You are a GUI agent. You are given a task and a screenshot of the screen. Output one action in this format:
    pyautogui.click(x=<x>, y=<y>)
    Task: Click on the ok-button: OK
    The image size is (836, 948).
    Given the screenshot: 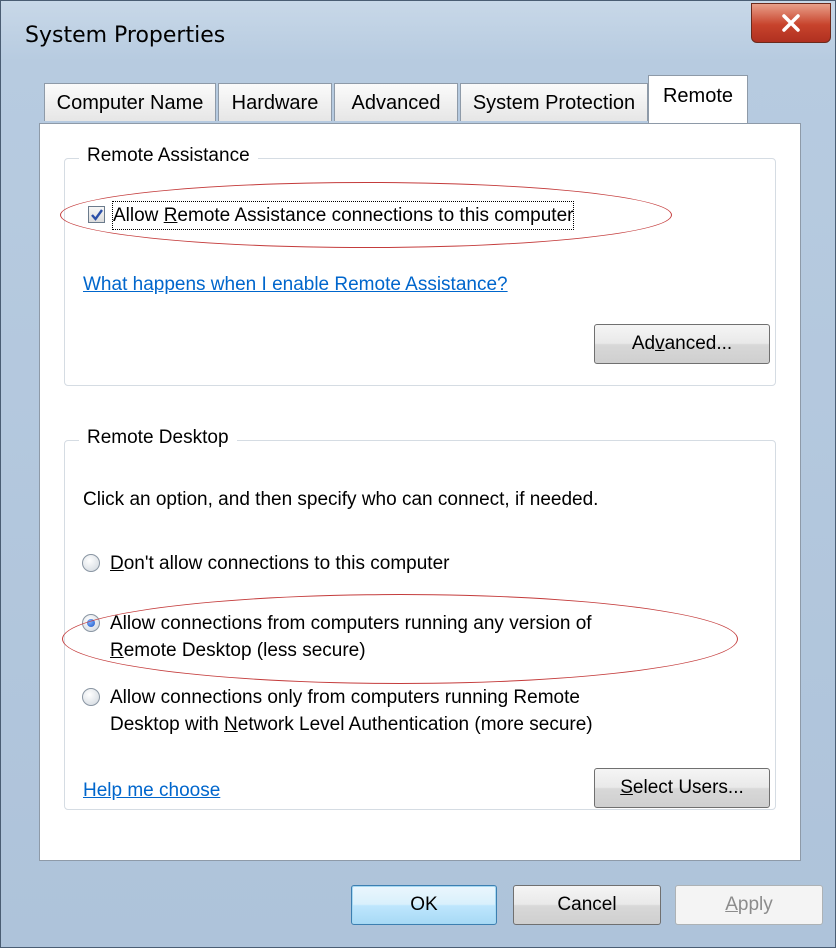 What is the action you would take?
    pyautogui.click(x=424, y=905)
    